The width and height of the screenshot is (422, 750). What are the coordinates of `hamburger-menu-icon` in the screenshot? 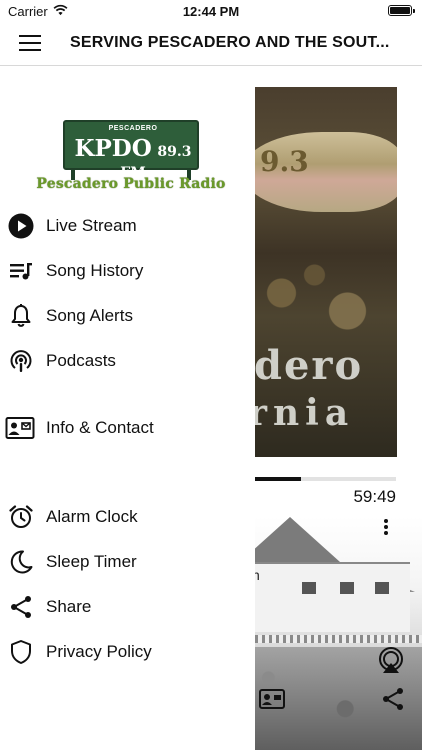 It's located at (30, 43).